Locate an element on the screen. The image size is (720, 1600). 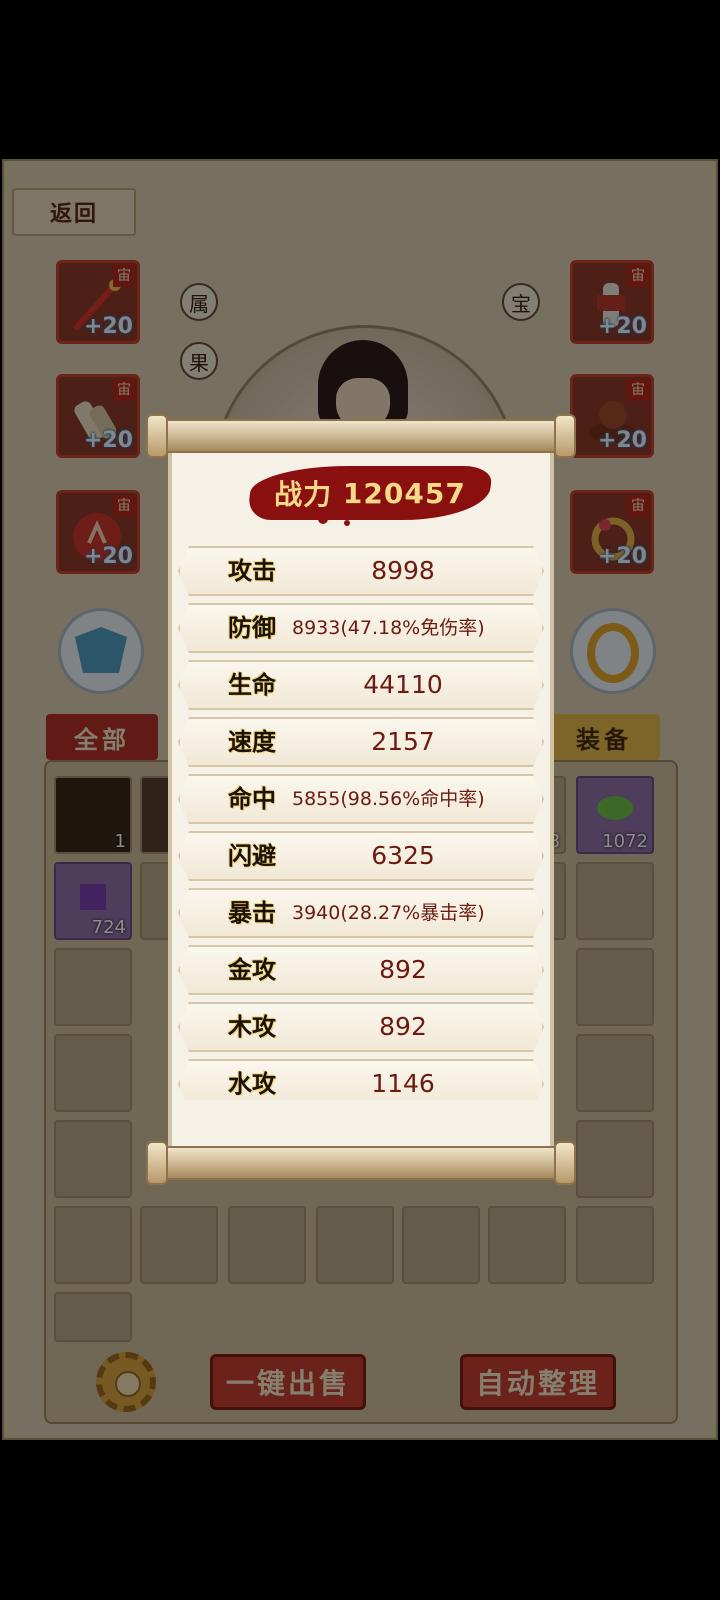
stat-label: 水攻 is located at coordinates (252, 1083).